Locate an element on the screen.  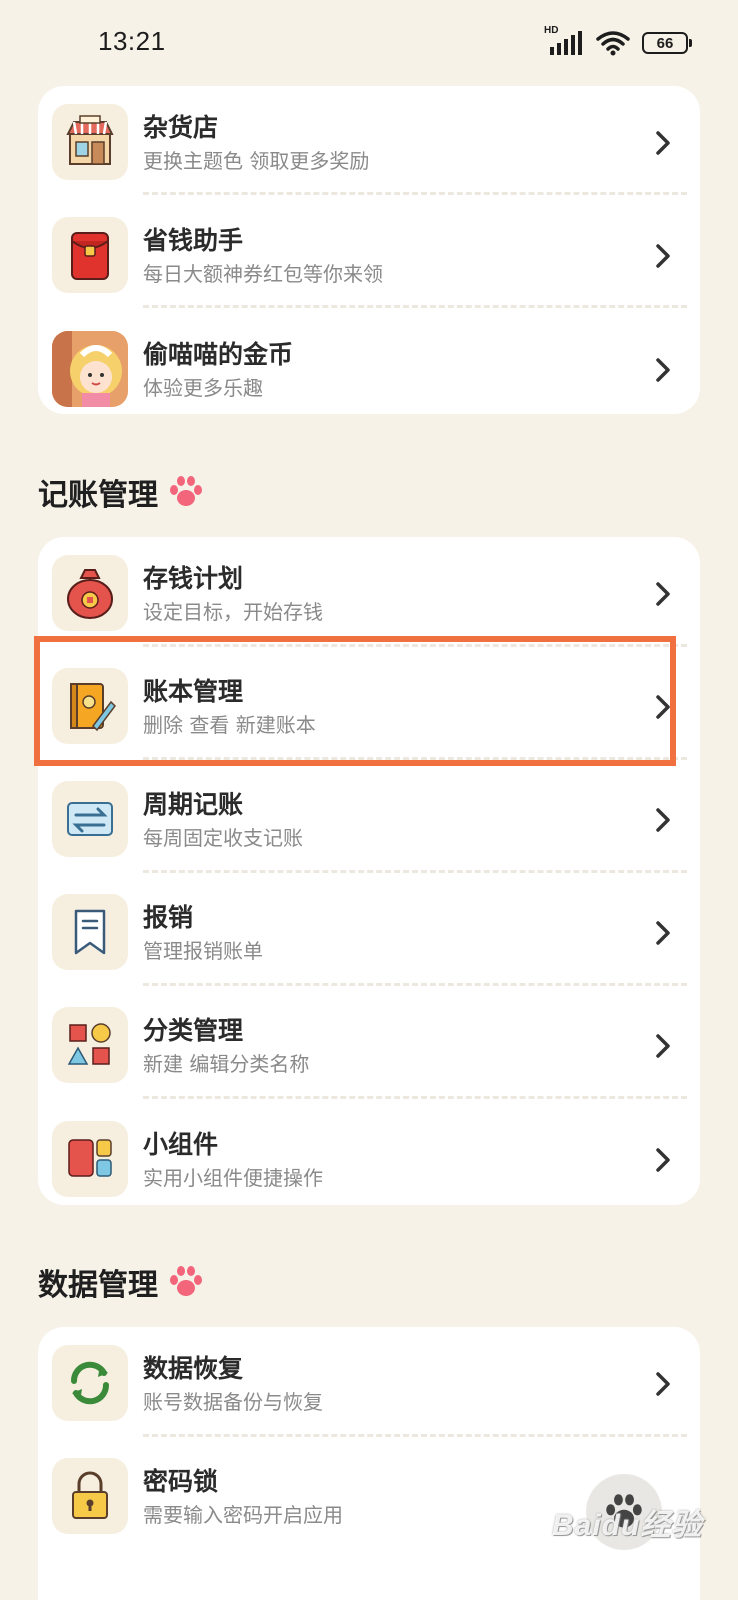
section-title-accounting: 记账管理 is located at coordinates (121, 492).